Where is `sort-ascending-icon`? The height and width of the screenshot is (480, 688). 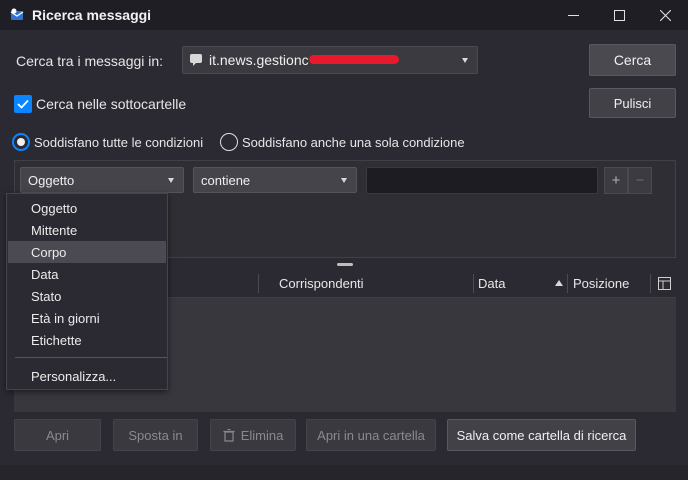
sort-ascending-icon is located at coordinates (559, 283).